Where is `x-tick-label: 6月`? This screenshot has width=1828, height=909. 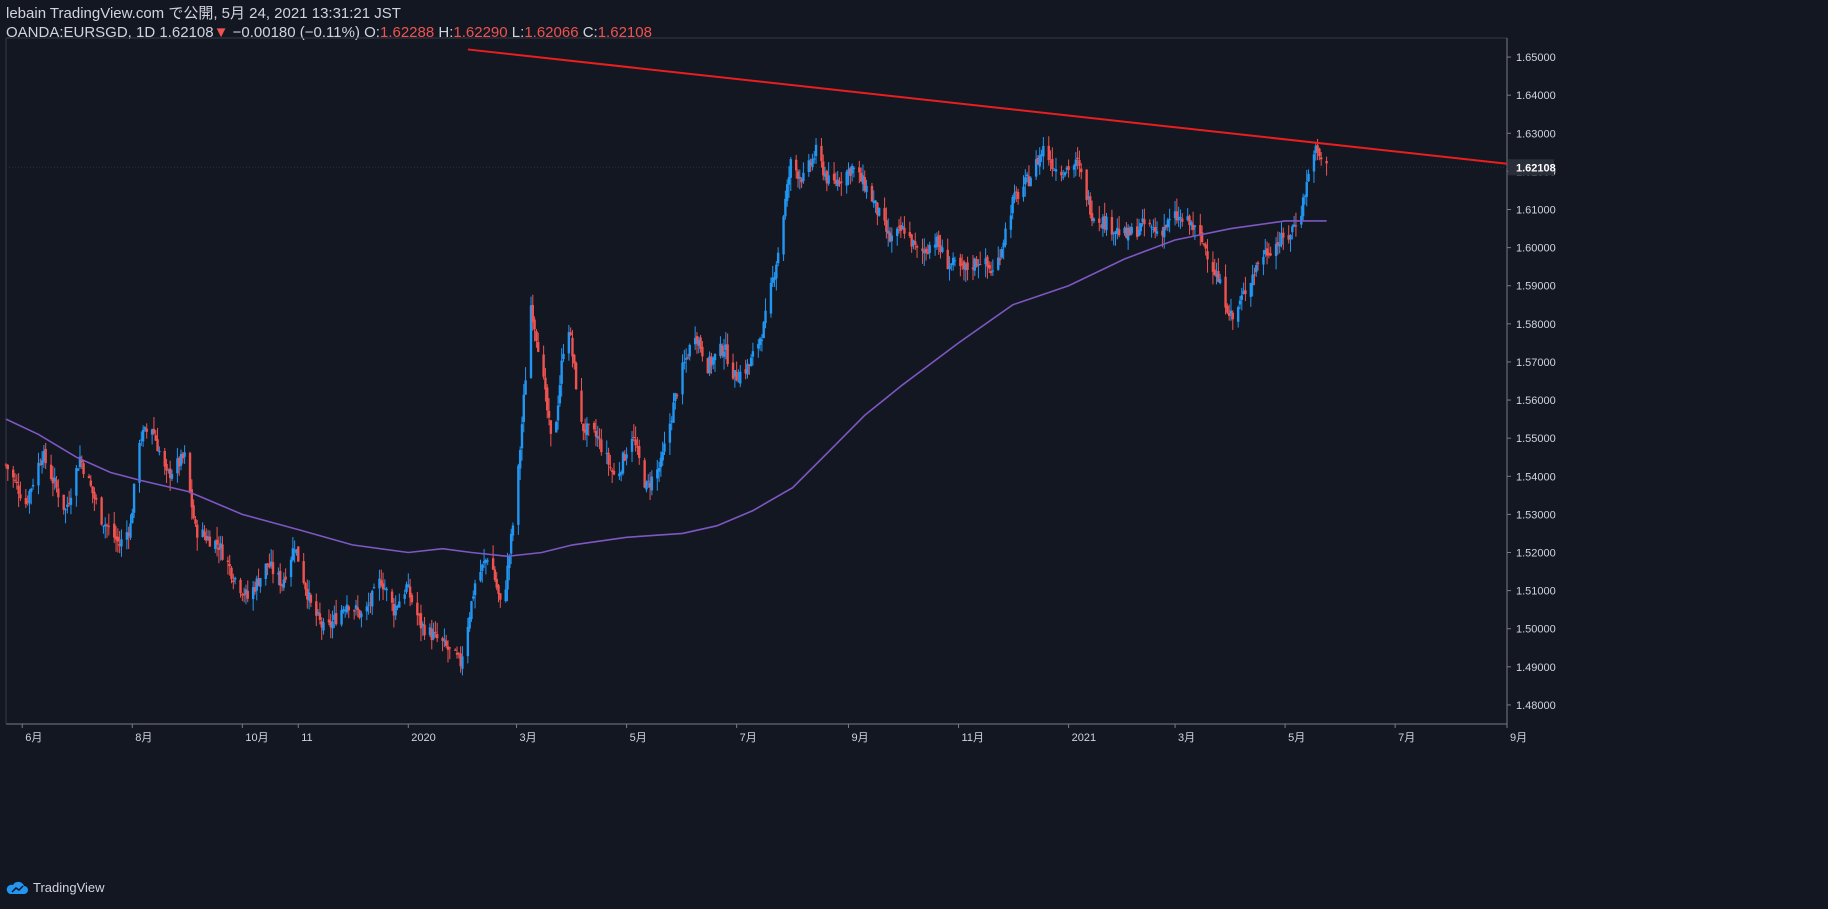 x-tick-label: 6月 is located at coordinates (33, 738).